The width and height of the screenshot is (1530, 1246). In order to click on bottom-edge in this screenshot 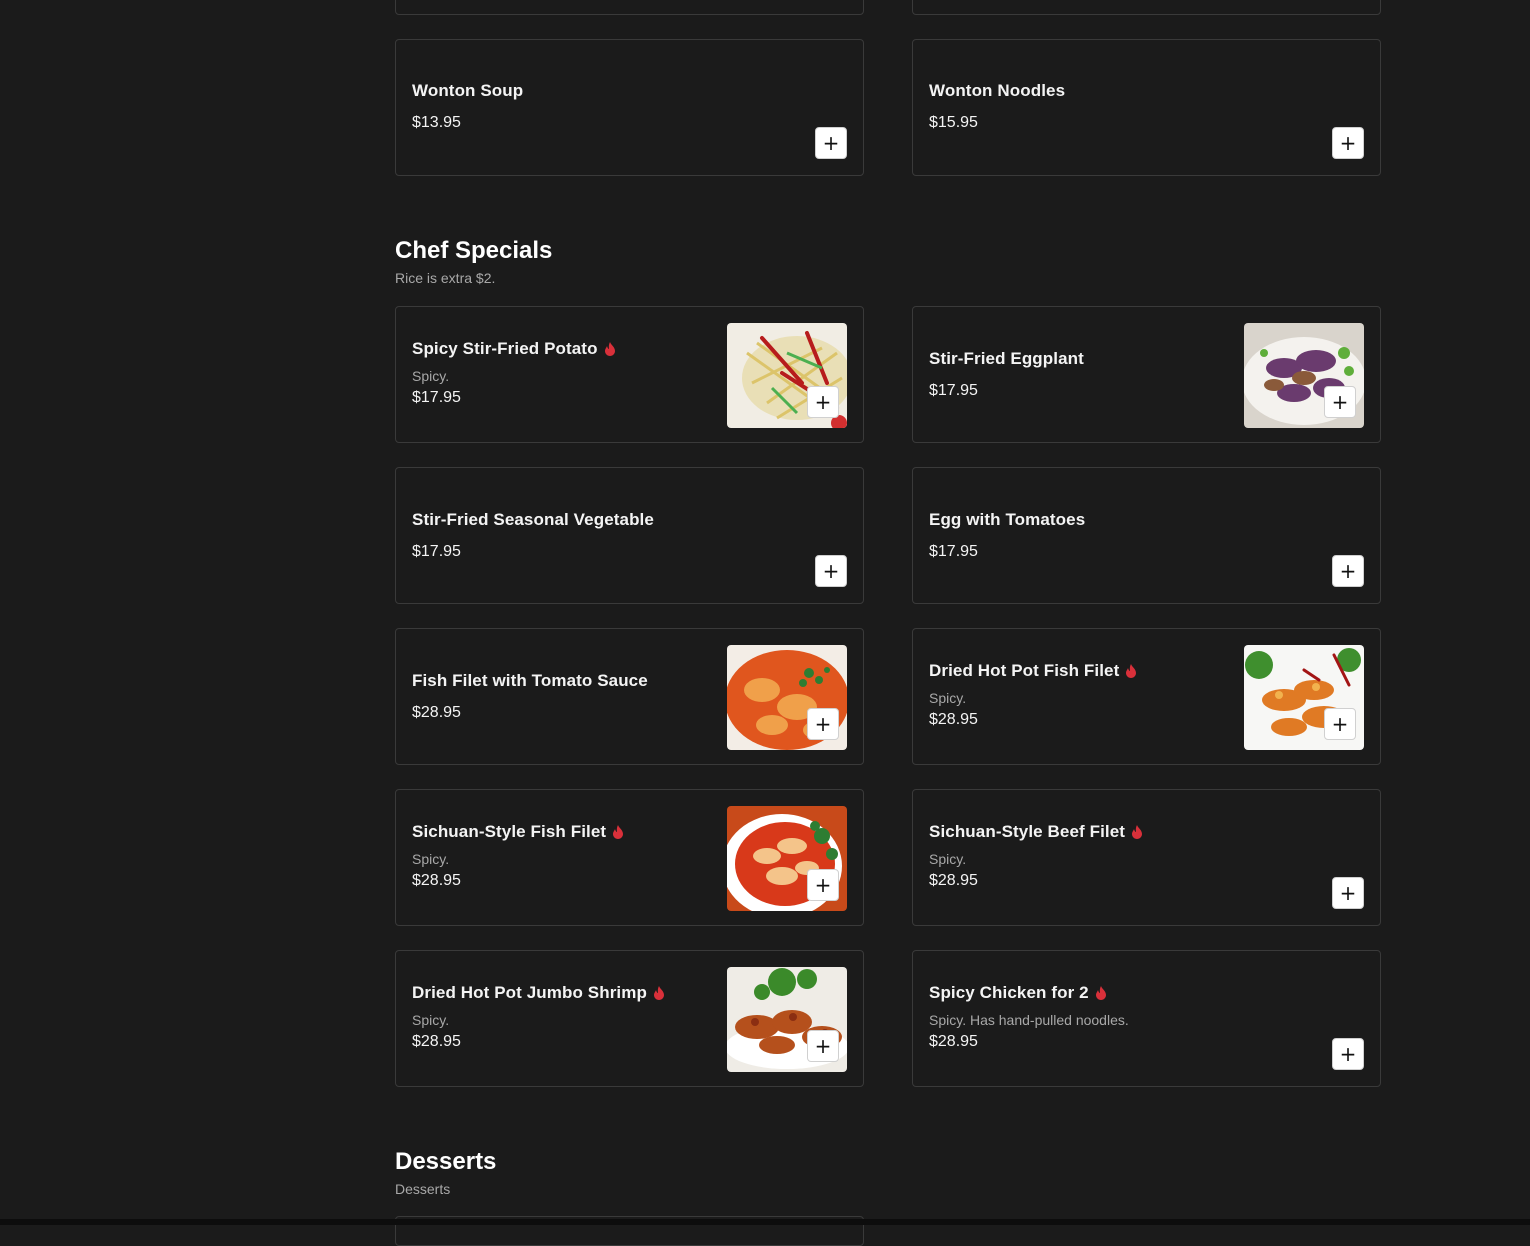, I will do `click(765, 1222)`.